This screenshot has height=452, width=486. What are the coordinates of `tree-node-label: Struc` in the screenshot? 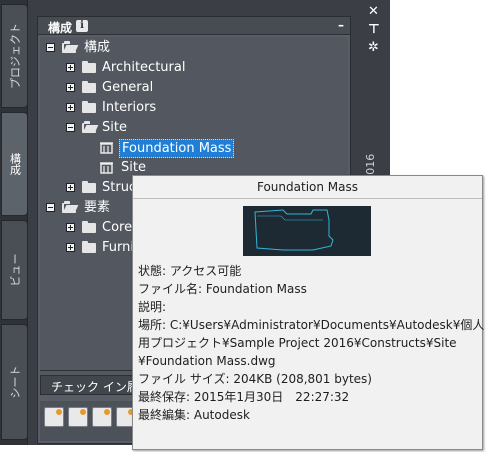 It's located at (119, 187).